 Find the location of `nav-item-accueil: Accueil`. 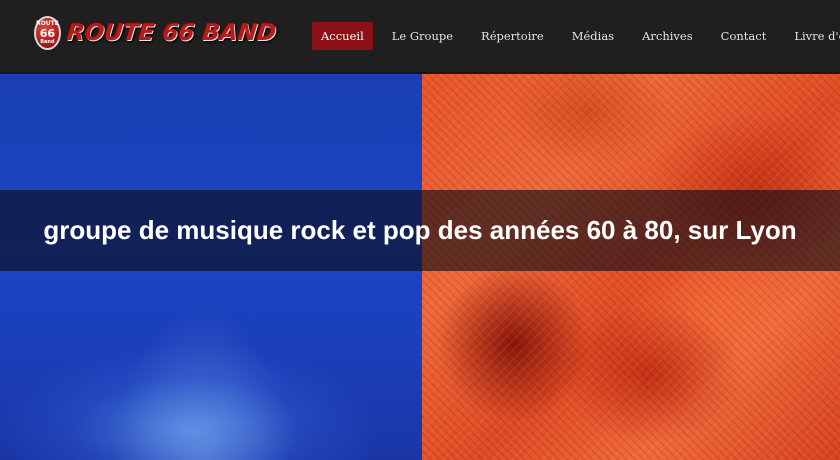

nav-item-accueil: Accueil is located at coordinates (342, 36).